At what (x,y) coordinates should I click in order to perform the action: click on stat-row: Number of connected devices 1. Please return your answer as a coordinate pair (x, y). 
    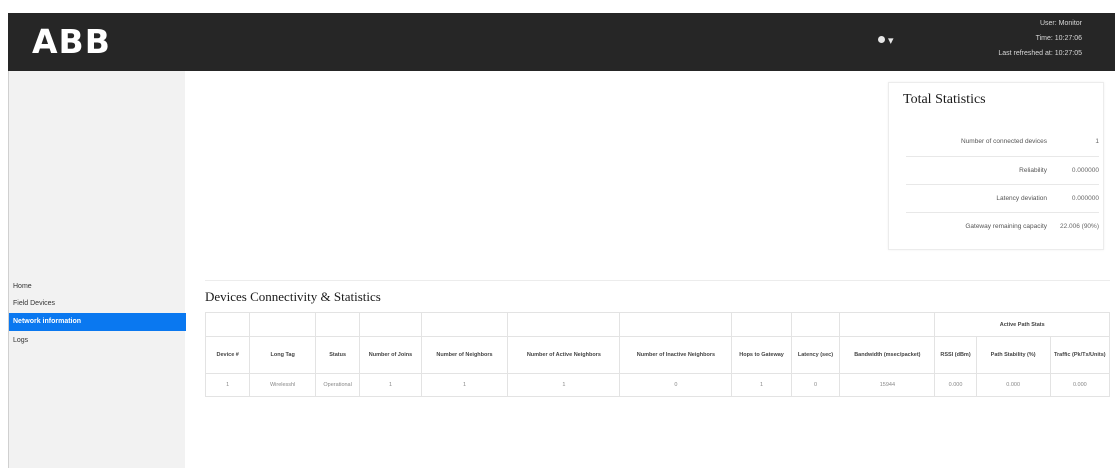
    Looking at the image, I should click on (1002, 142).